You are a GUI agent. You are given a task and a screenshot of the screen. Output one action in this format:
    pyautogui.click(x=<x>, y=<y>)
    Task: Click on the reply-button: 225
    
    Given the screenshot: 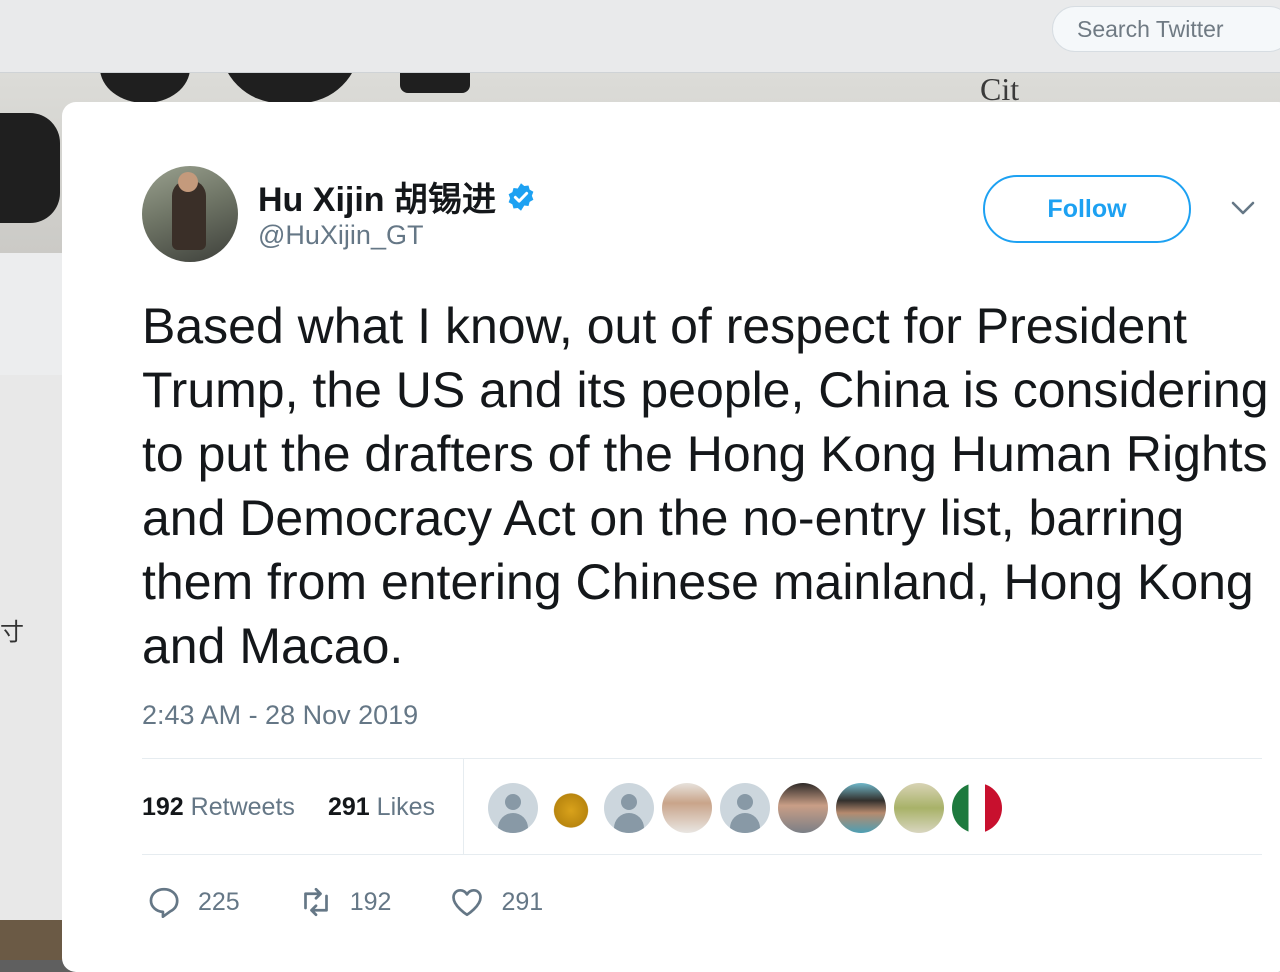 What is the action you would take?
    pyautogui.click(x=193, y=902)
    